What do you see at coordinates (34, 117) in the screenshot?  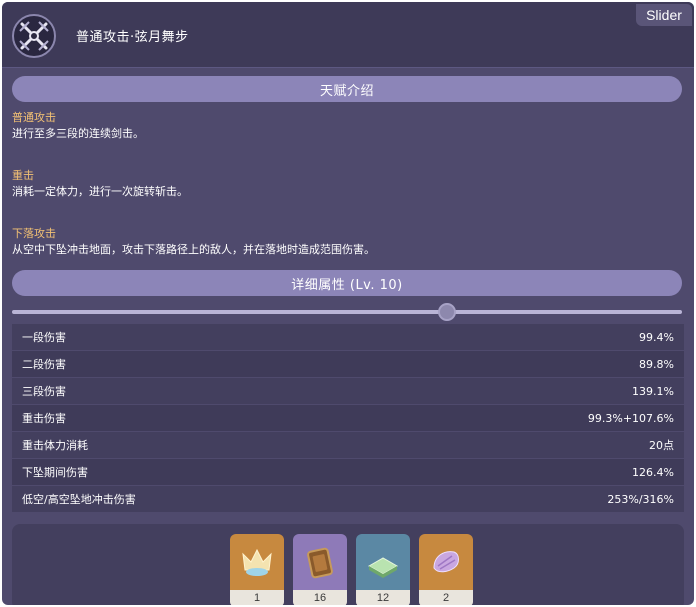 I see `desc-title: 普通攻击` at bounding box center [34, 117].